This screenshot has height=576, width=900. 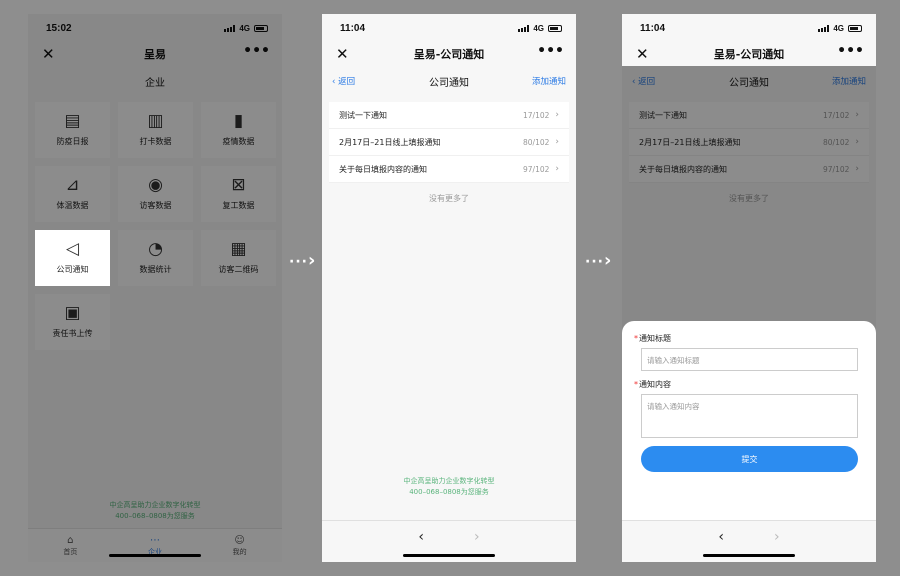 I want to click on tile-company-notice: ◁ 公司通知, so click(x=72, y=258).